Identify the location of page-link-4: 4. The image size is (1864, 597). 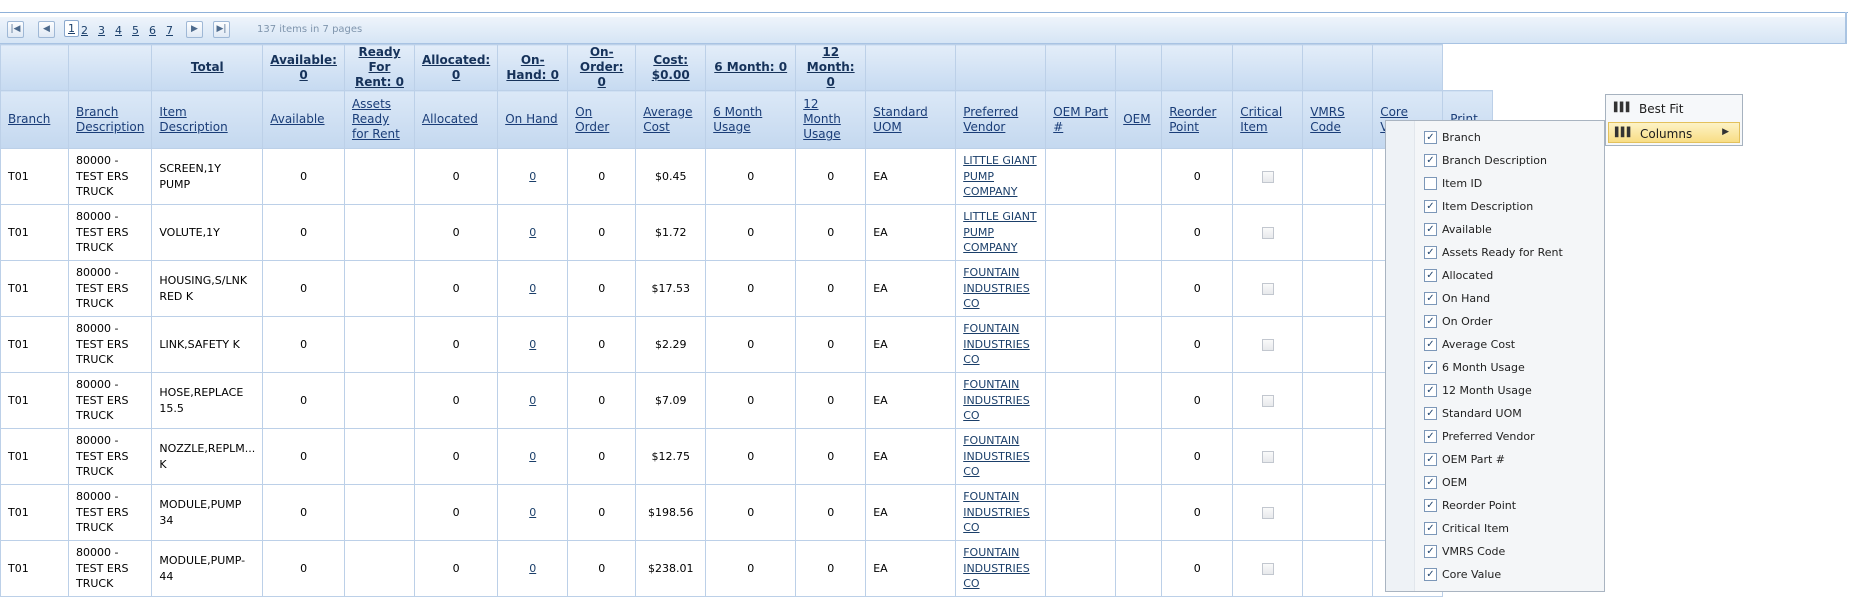
(118, 30).